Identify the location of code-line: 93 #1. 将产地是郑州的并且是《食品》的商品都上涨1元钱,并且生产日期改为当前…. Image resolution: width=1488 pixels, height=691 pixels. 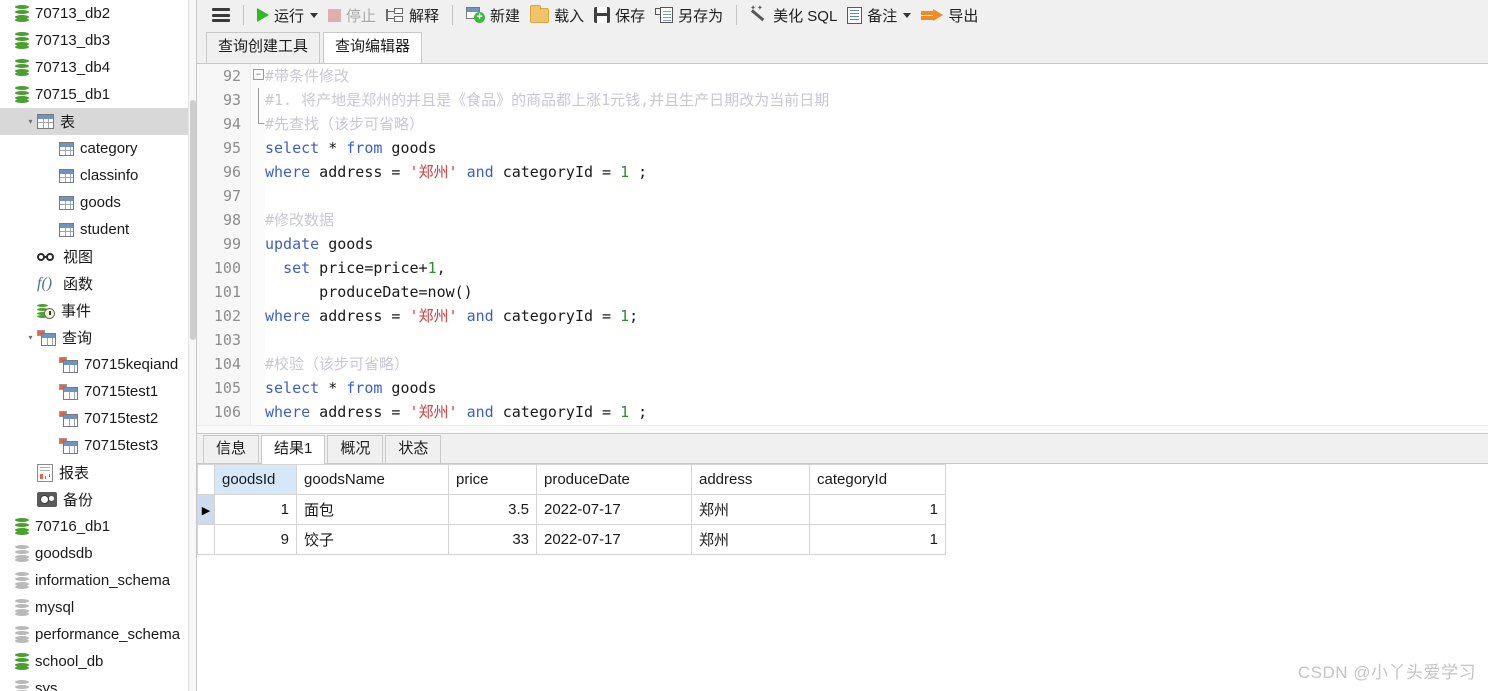
(842, 100).